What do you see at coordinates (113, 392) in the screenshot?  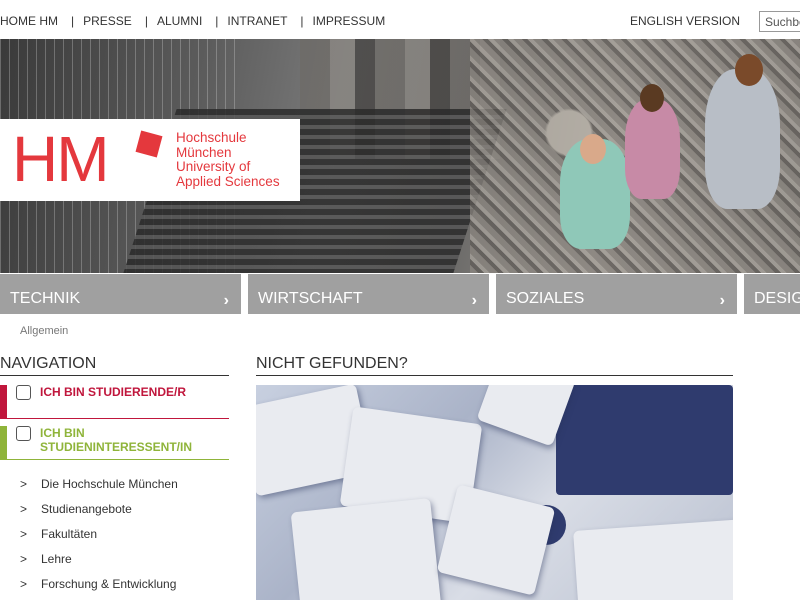 I see `role-label: ICH BIN STUDIERENDE/R` at bounding box center [113, 392].